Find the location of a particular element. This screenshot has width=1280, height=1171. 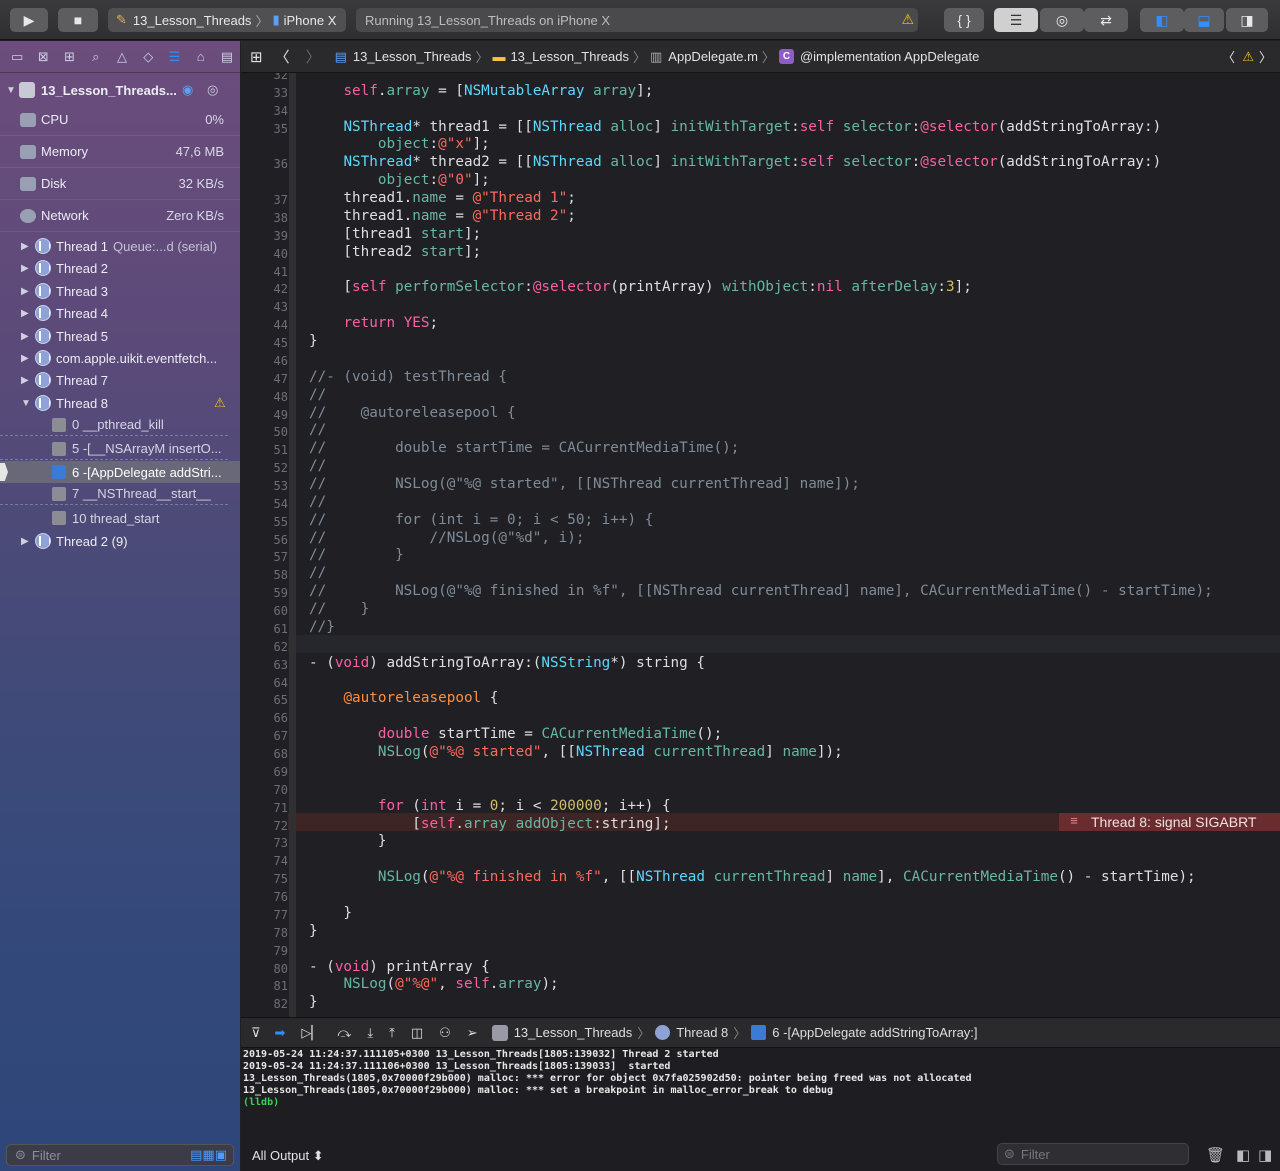

debug-breadcrumb-project: 13_Lesson_Threads is located at coordinates (573, 1032).